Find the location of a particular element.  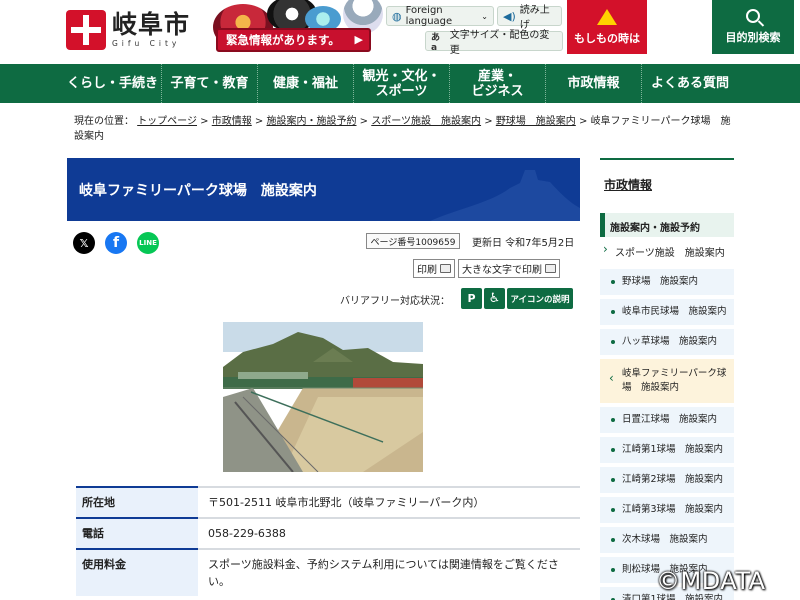

sidebar-item: 江崎第3球場 施設案内 is located at coordinates (667, 510).